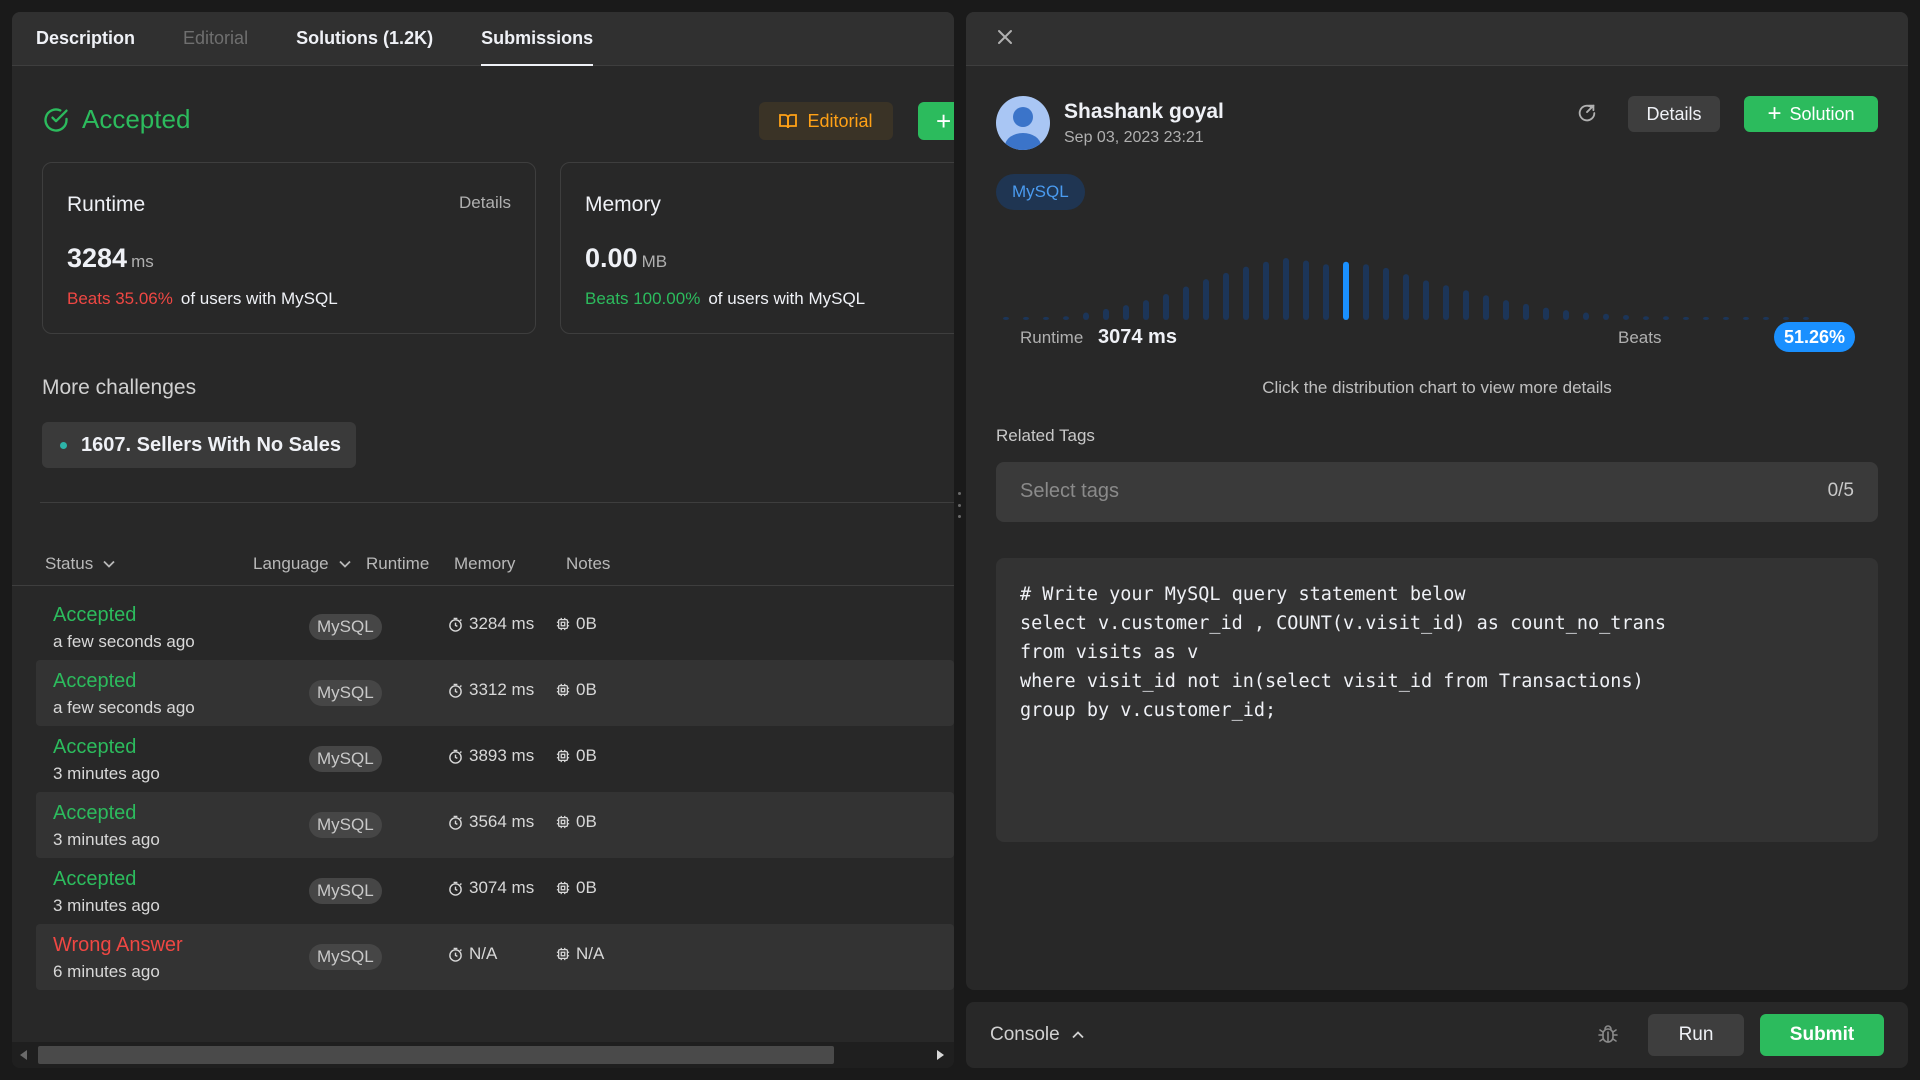  Describe the element at coordinates (1674, 114) in the screenshot. I see `details-button: Details` at that location.